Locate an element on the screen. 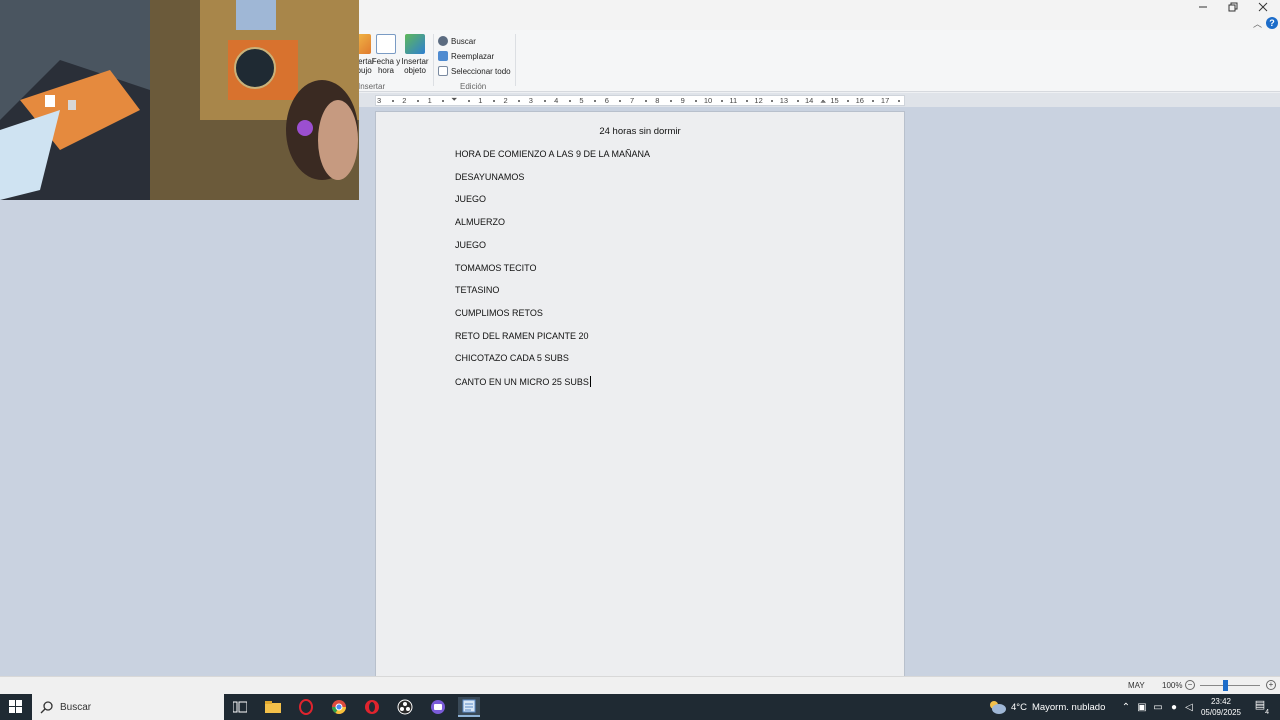 The image size is (1280, 720). tray-overflow-button: ⌃ is located at coordinates (1126, 707).